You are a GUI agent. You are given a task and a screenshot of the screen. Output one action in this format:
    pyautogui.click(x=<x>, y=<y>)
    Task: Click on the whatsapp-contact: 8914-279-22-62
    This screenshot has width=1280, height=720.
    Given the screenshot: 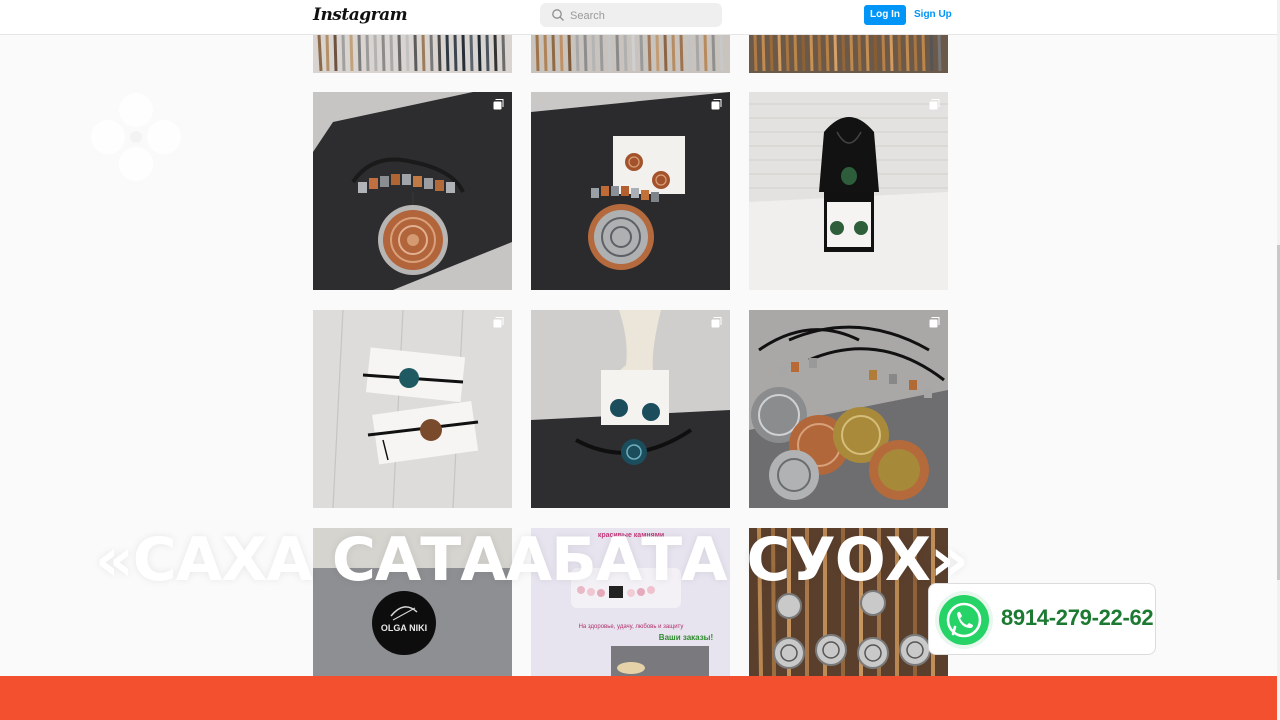 What is the action you would take?
    pyautogui.click(x=1042, y=619)
    